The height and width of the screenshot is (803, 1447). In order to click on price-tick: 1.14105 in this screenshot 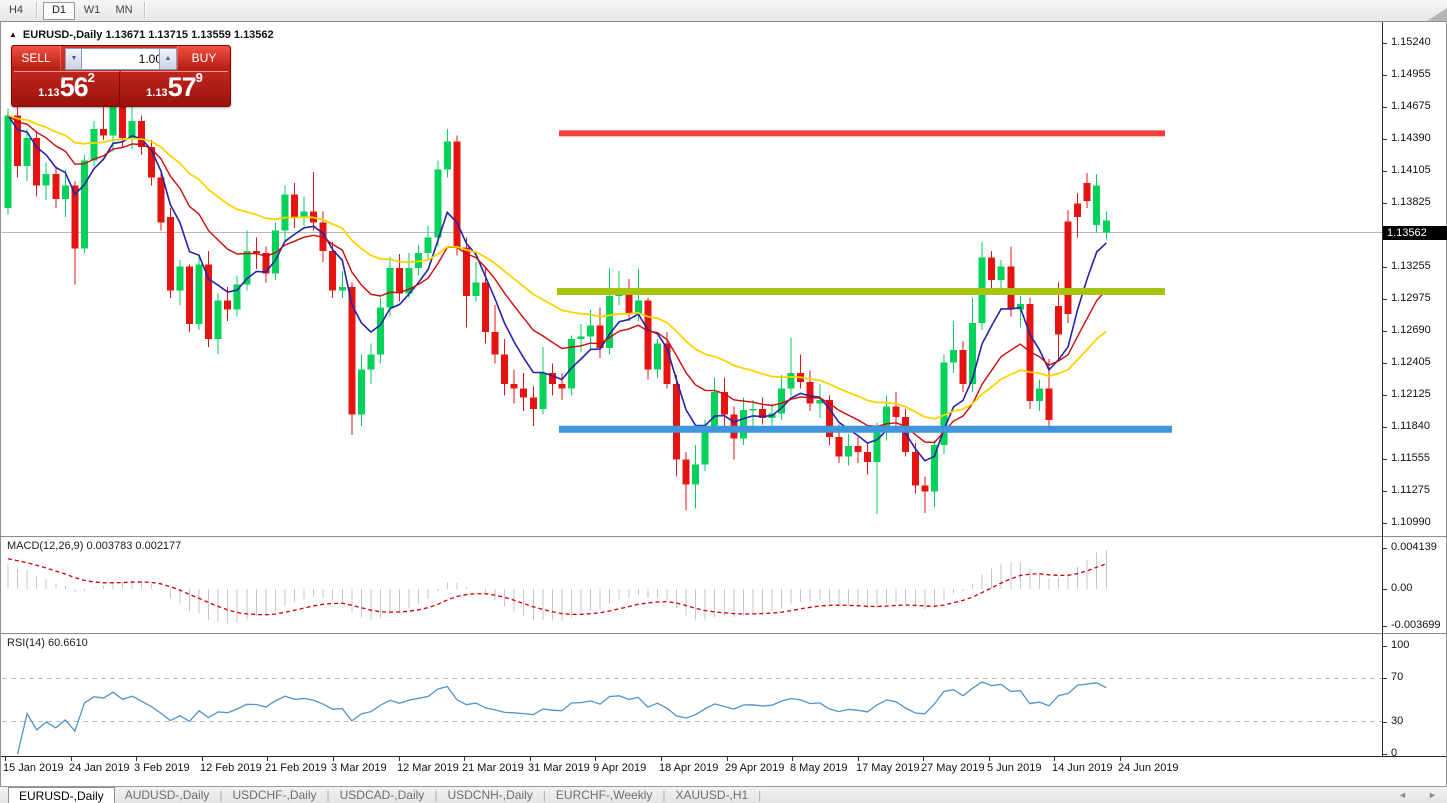, I will do `click(1411, 170)`.